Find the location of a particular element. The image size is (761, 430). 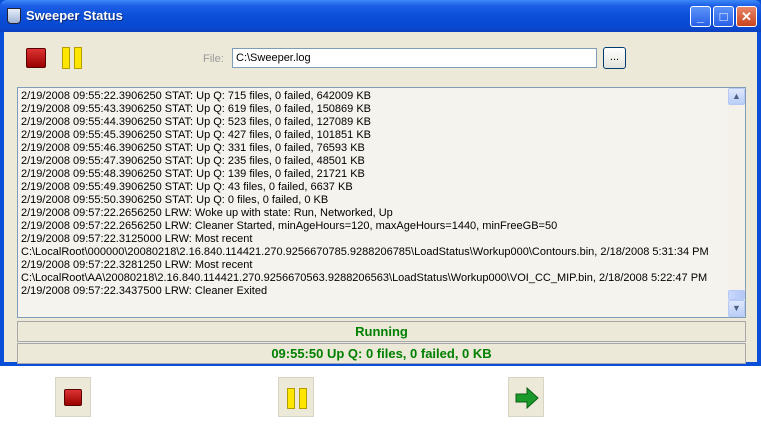

scroll-down-icon: ▼ is located at coordinates (736, 308).